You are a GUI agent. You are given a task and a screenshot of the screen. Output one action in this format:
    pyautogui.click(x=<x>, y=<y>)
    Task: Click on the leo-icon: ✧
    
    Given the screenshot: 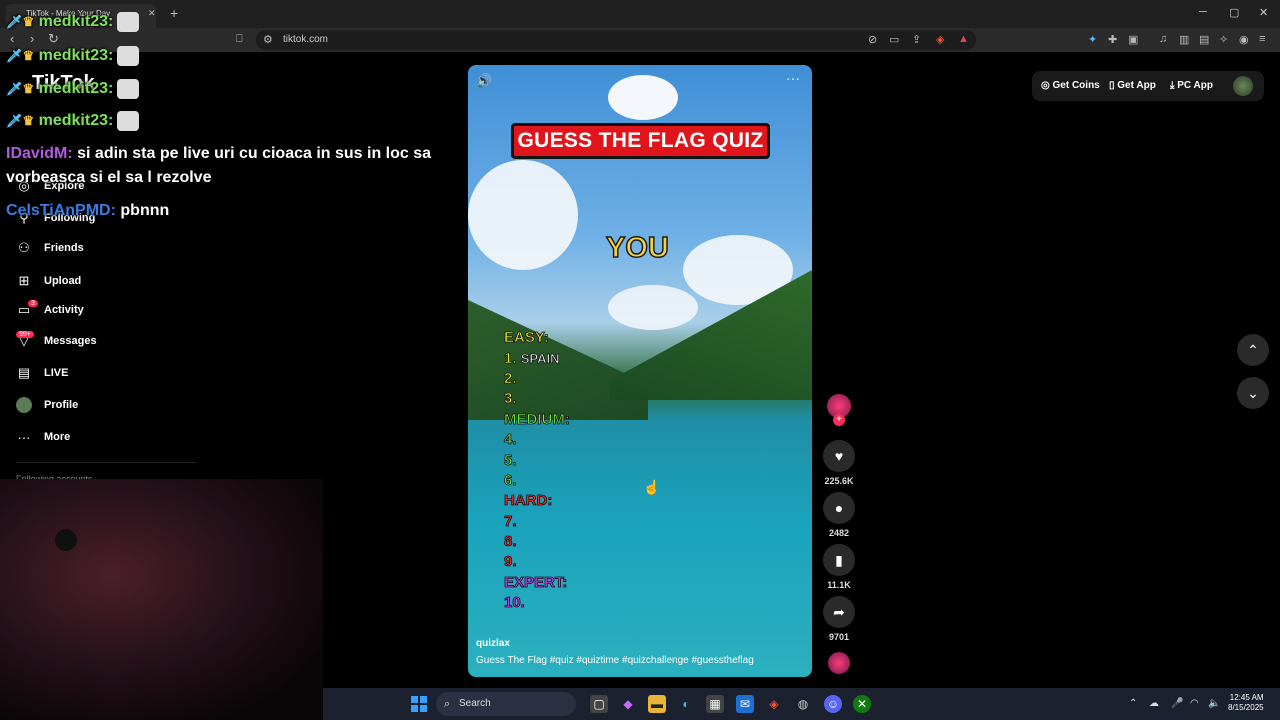 What is the action you would take?
    pyautogui.click(x=1223, y=39)
    